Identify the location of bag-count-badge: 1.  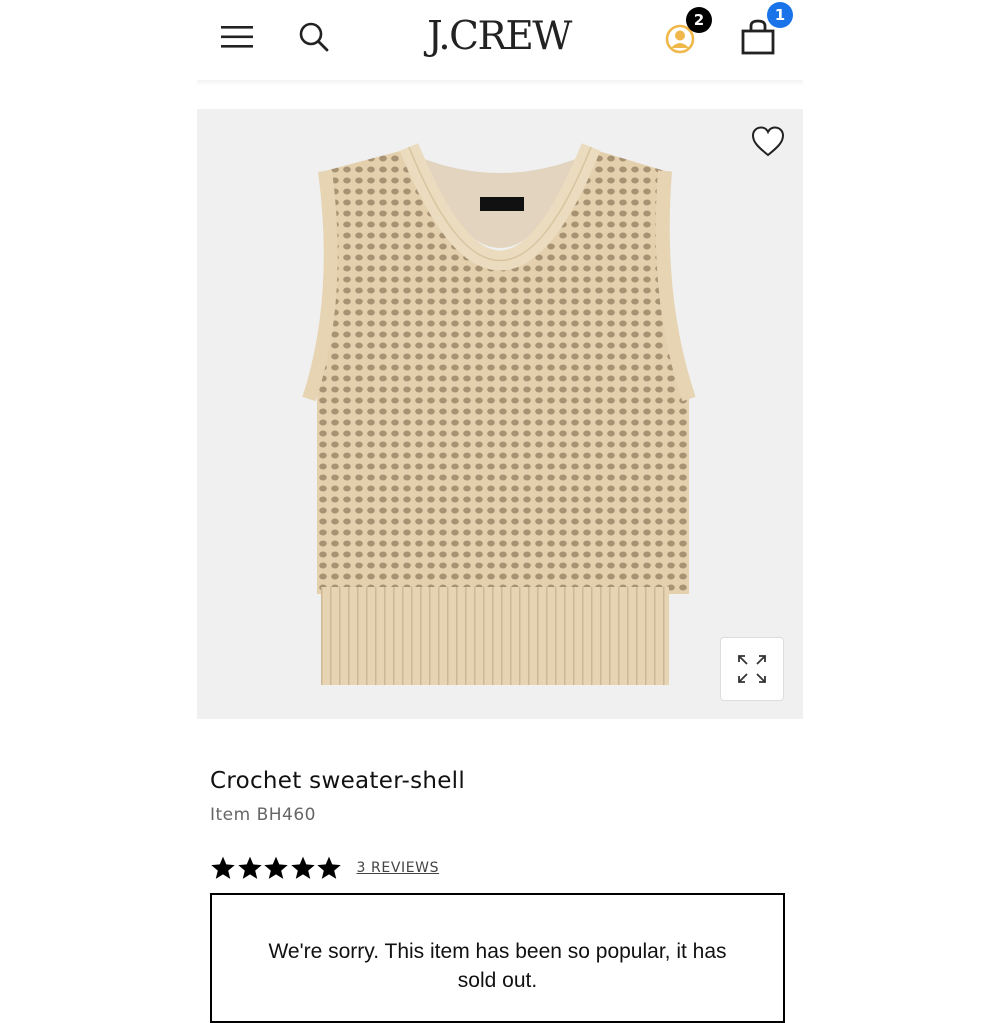
(780, 15).